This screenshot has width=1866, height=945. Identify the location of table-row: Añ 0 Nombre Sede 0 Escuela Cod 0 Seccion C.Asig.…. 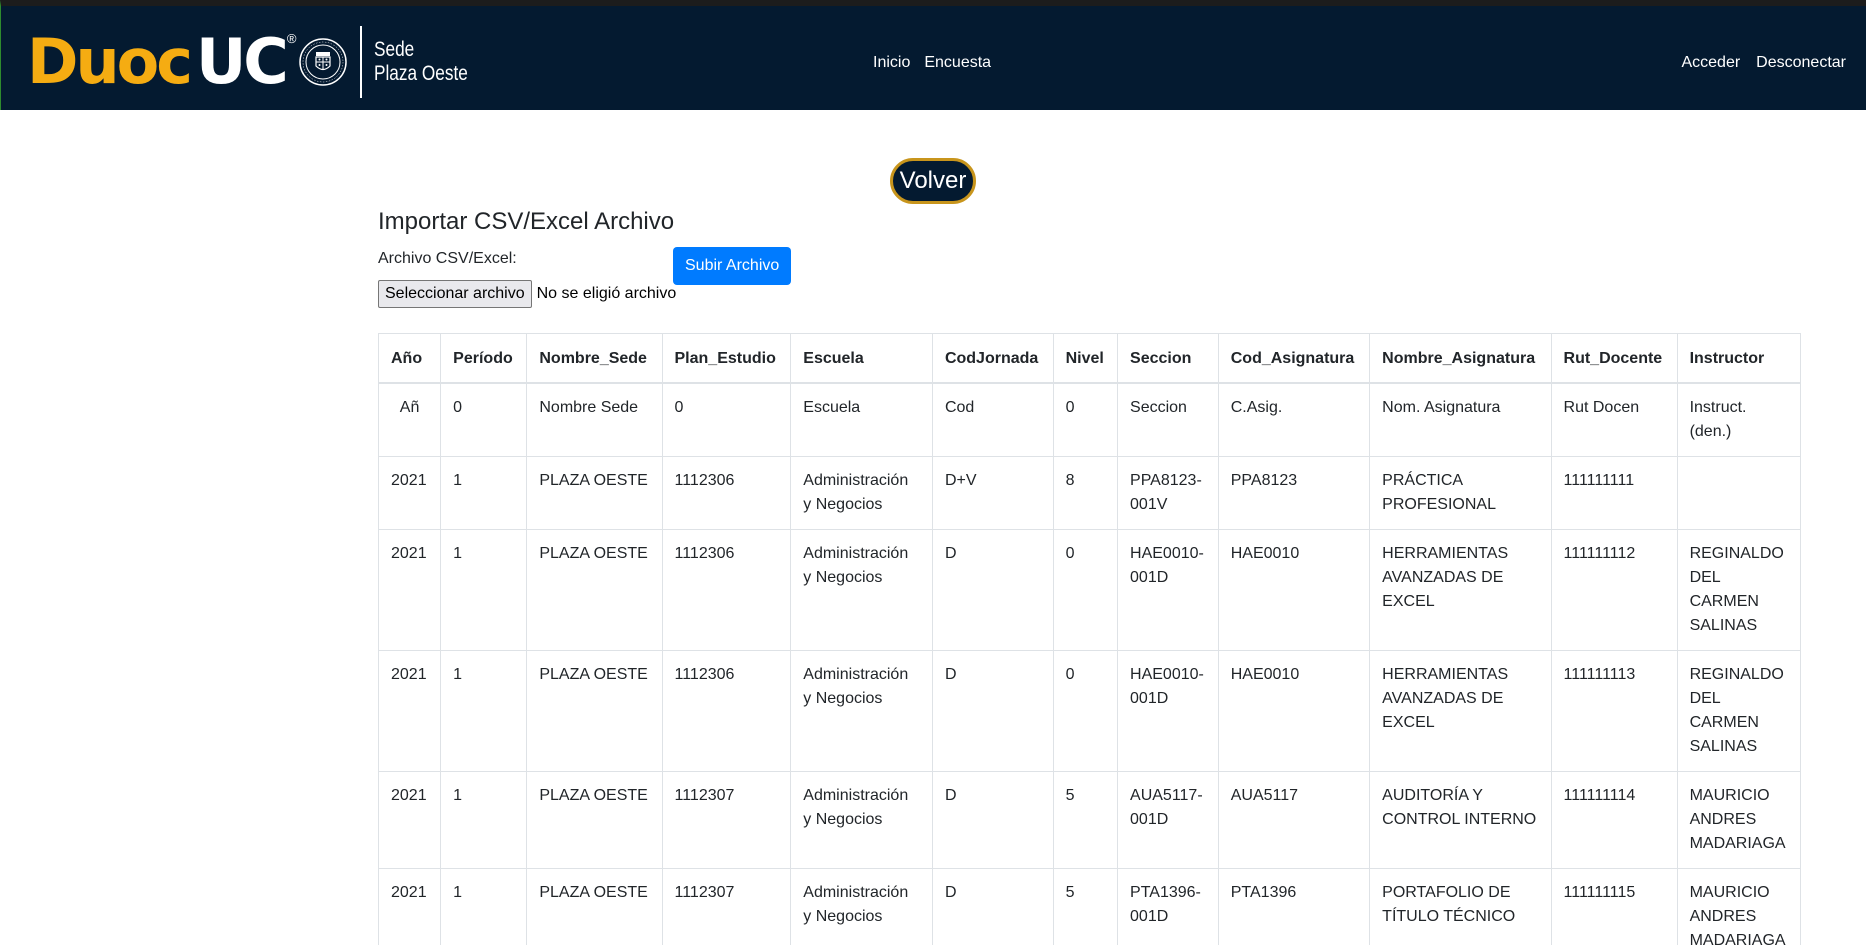
(1089, 419).